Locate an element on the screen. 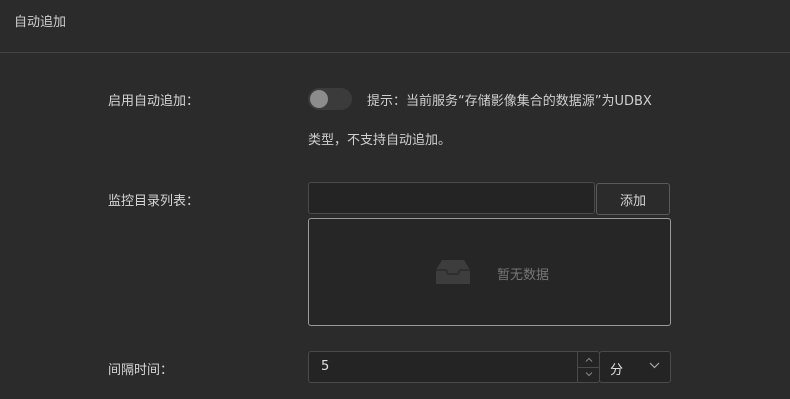 This screenshot has height=399, width=790. add-button: 添加 is located at coordinates (633, 199).